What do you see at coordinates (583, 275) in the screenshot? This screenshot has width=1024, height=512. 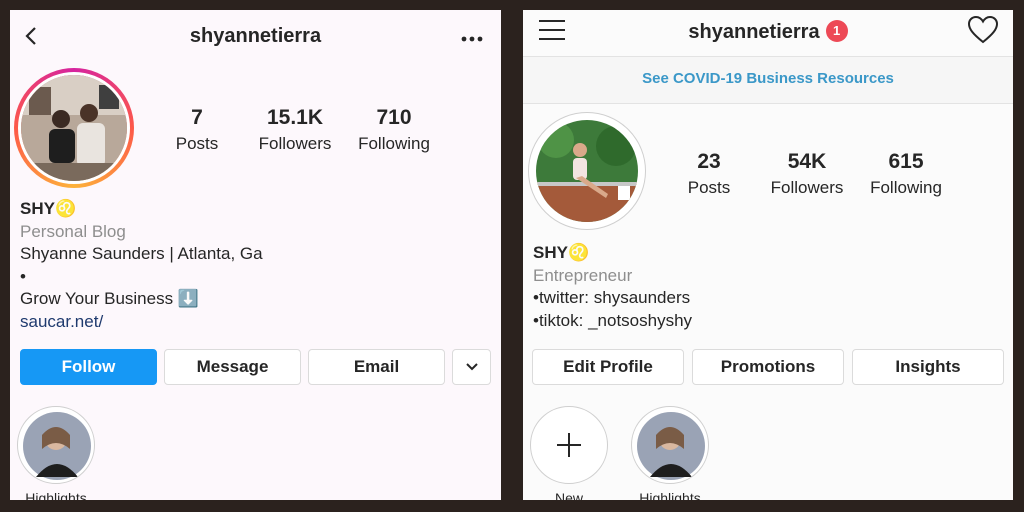 I see `category-label: Entrepreneur` at bounding box center [583, 275].